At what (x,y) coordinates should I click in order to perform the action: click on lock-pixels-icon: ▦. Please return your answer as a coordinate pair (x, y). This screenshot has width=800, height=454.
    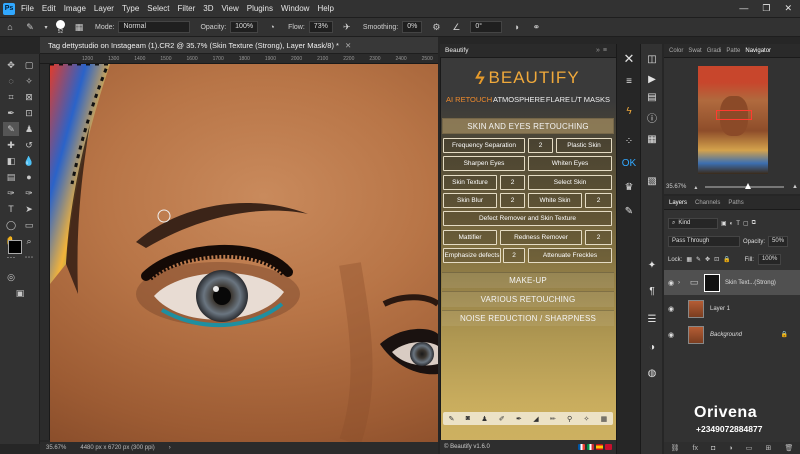
    Looking at the image, I should click on (689, 259).